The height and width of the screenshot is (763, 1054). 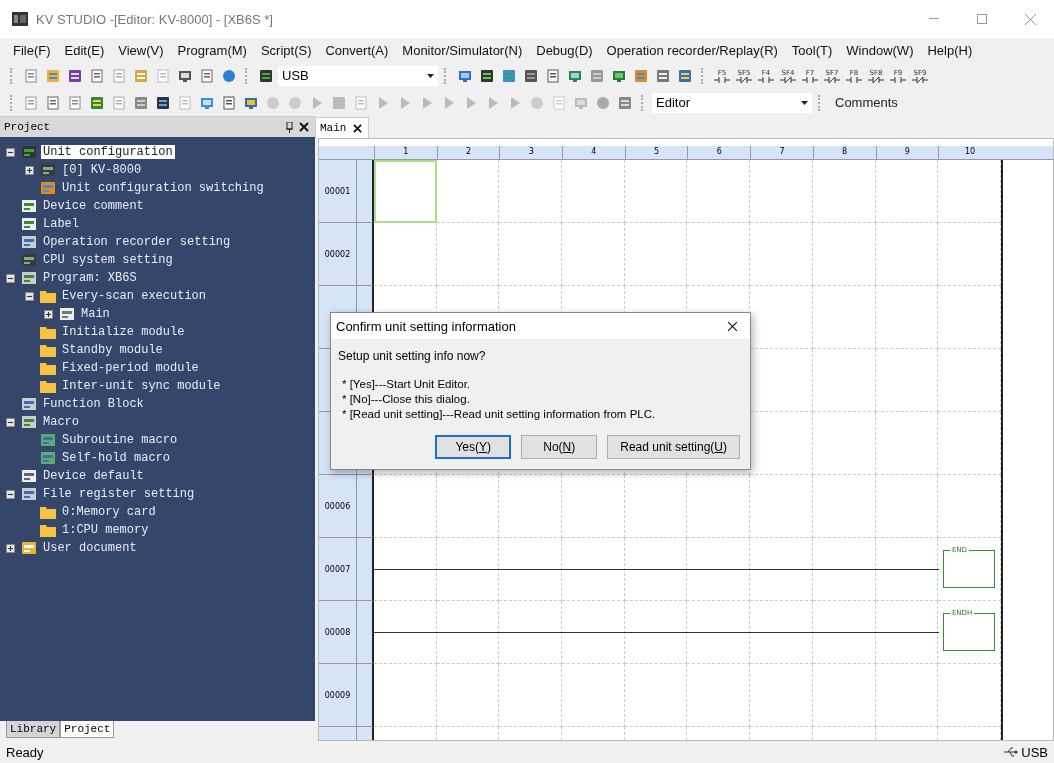 What do you see at coordinates (537, 102) in the screenshot?
I see `stop-circle-icon` at bounding box center [537, 102].